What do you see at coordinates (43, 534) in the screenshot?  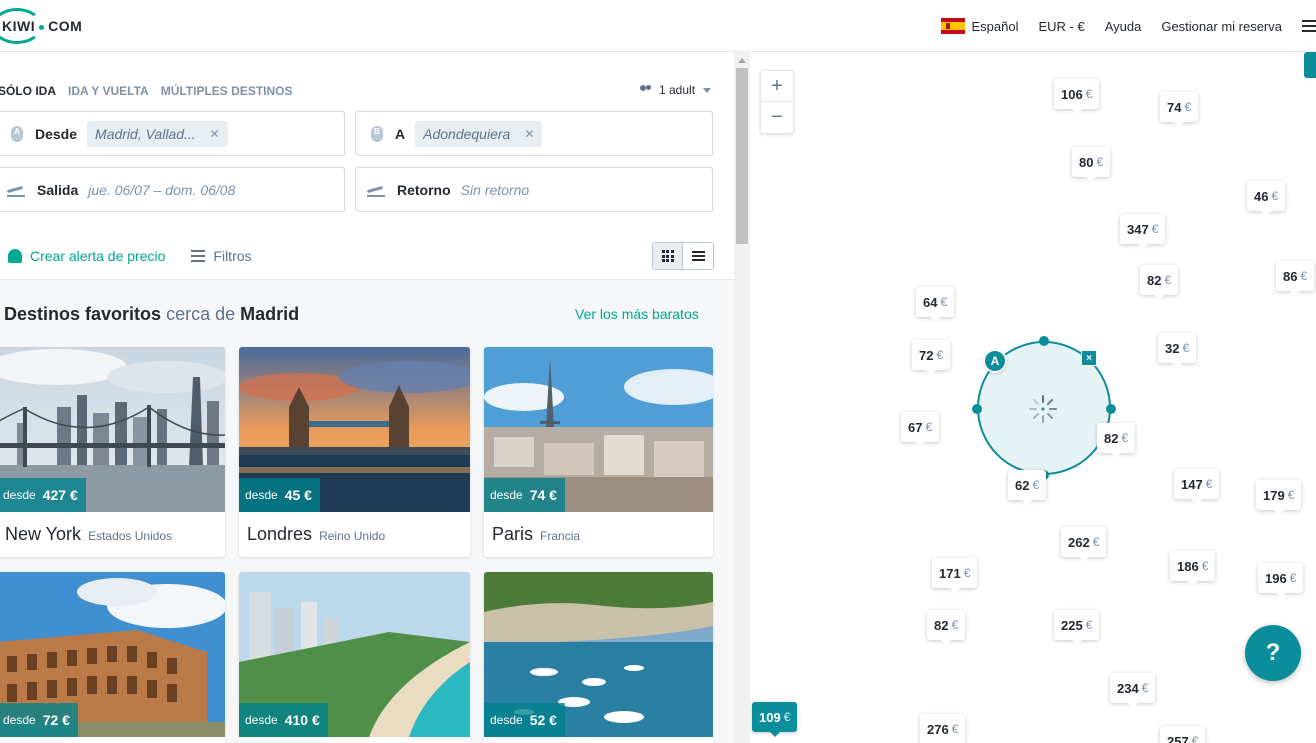 I see `card-city: New York` at bounding box center [43, 534].